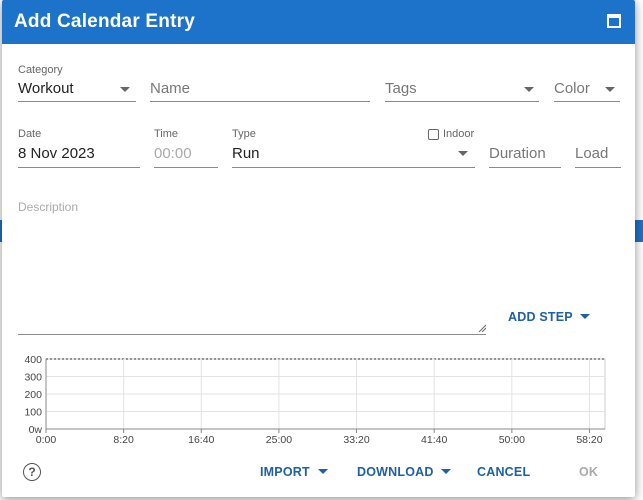 The width and height of the screenshot is (643, 500). I want to click on import-button: IMPORT, so click(294, 472).